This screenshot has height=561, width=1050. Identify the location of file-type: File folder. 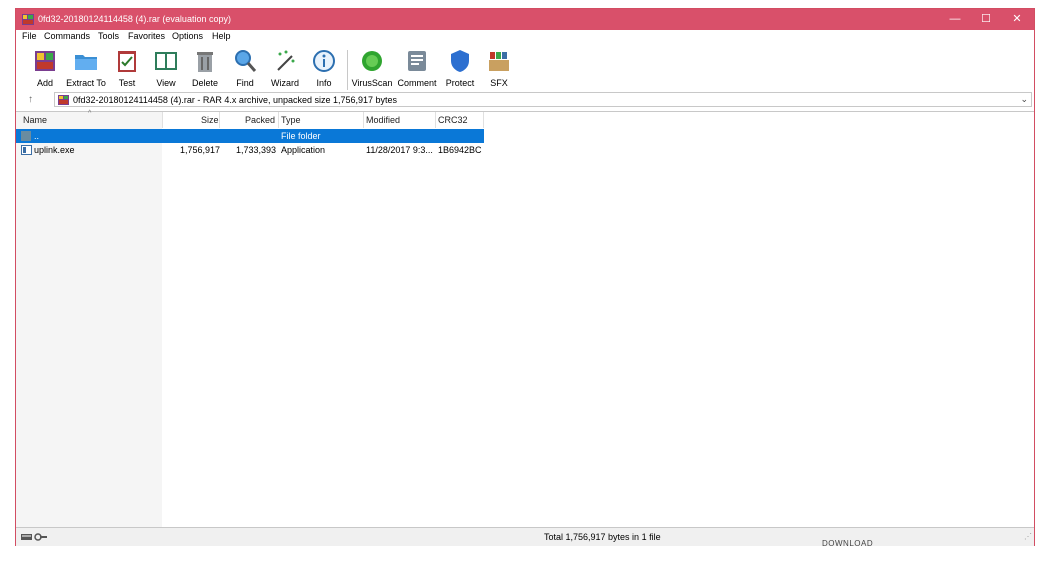
(301, 136).